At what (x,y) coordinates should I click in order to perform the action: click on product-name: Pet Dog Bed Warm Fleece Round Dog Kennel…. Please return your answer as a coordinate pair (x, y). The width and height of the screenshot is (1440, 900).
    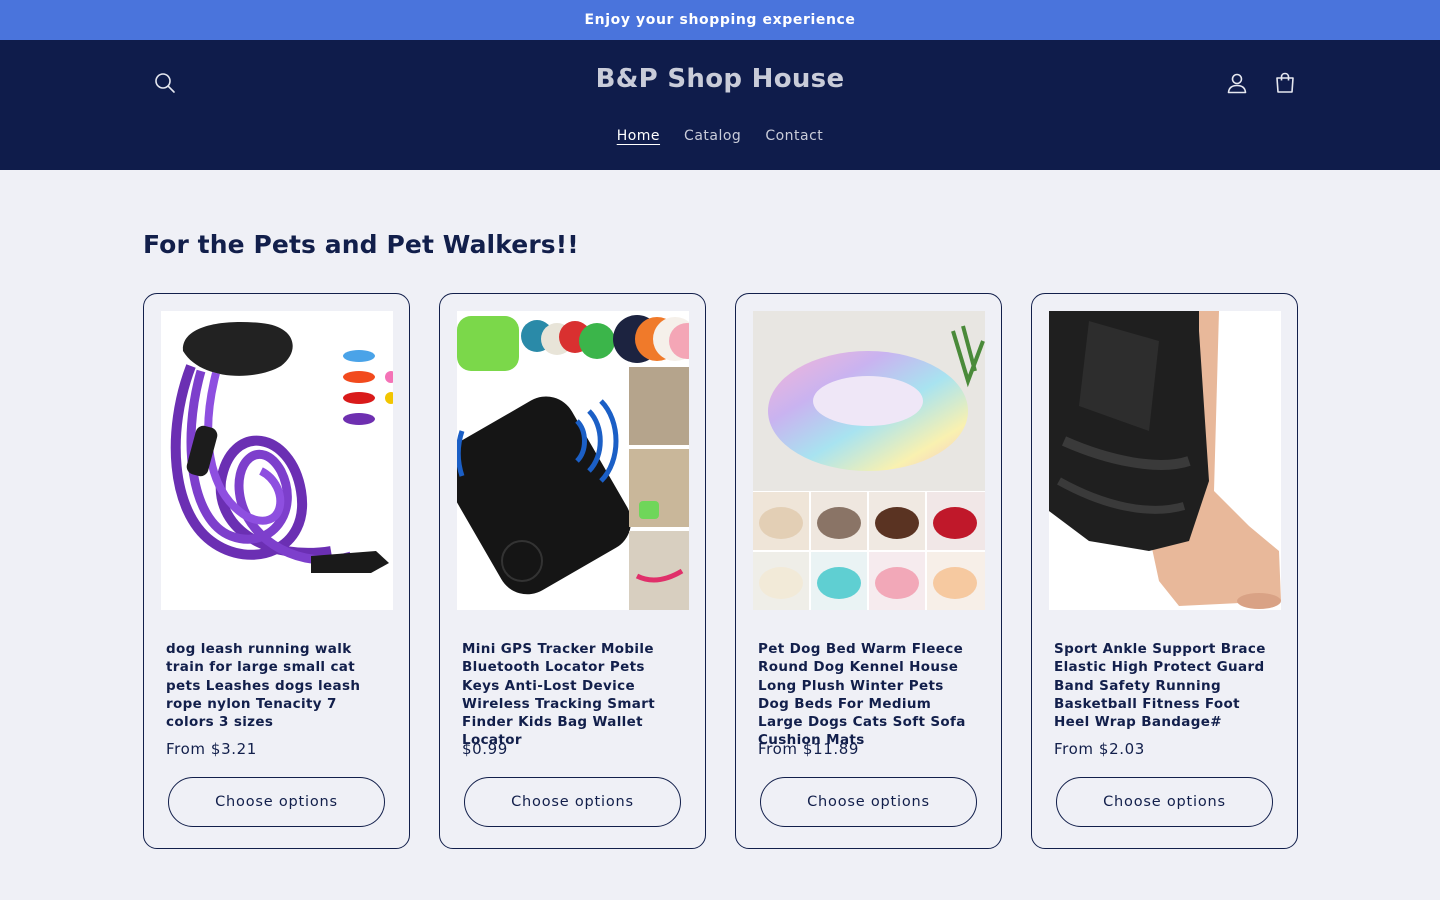
    Looking at the image, I should click on (868, 694).